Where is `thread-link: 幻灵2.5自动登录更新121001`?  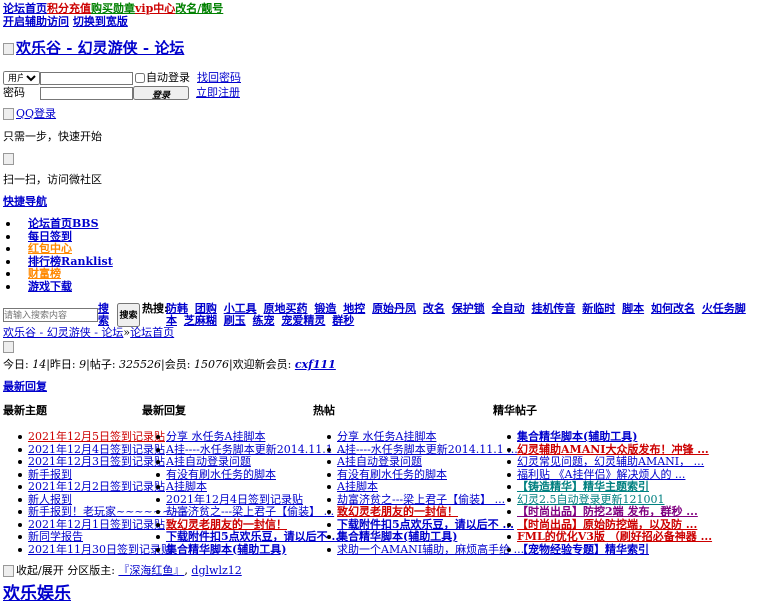 thread-link: 幻灵2.5自动登录更新121001 is located at coordinates (590, 499).